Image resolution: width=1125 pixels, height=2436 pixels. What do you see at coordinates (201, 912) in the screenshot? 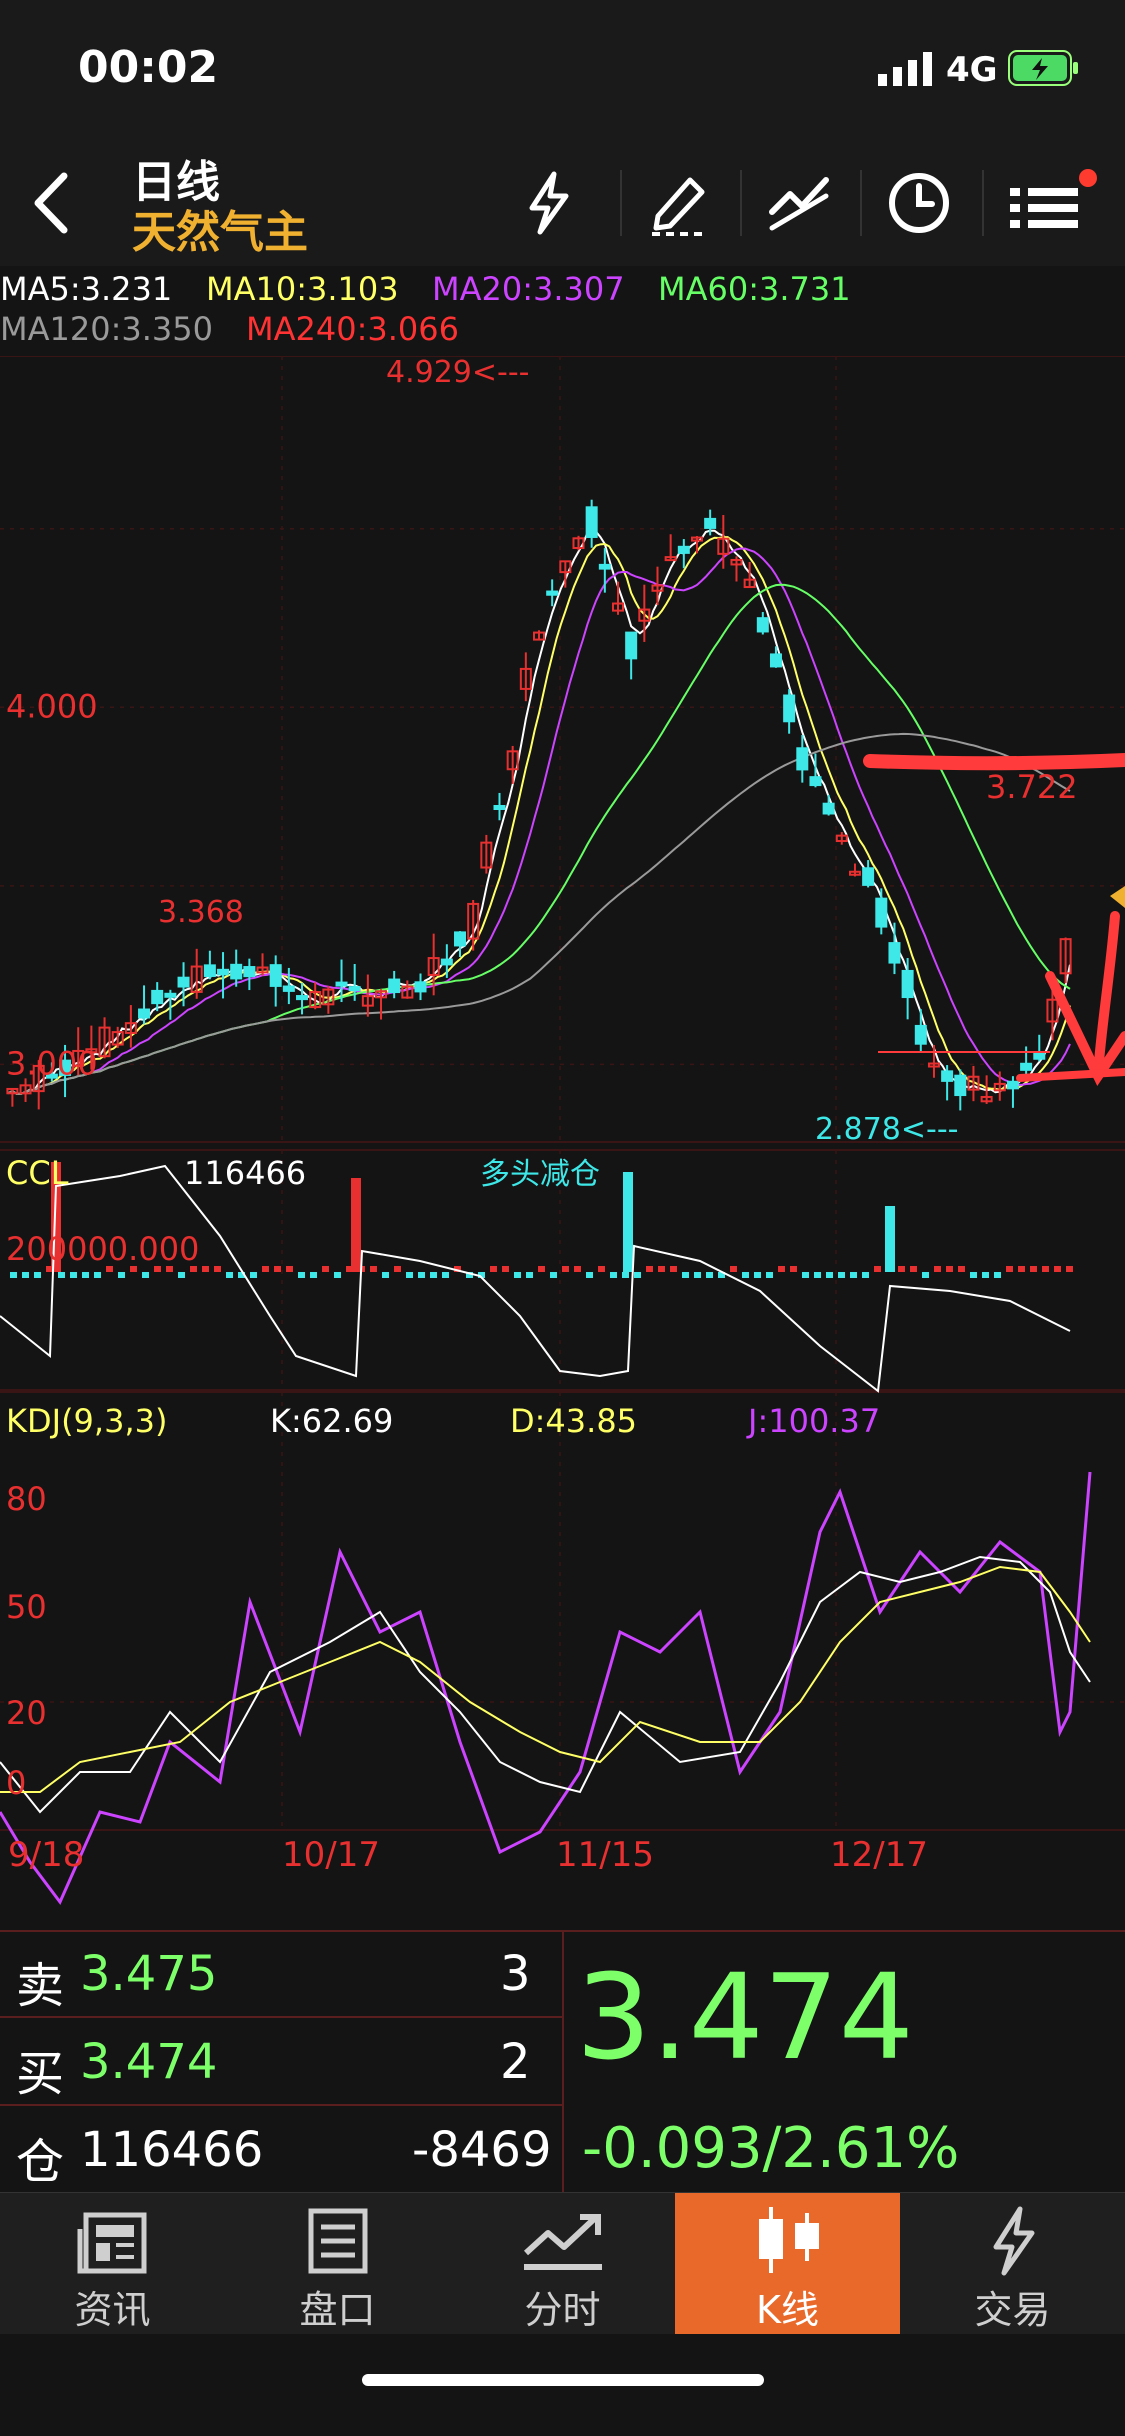
I see `local-high-label: 3.368` at bounding box center [201, 912].